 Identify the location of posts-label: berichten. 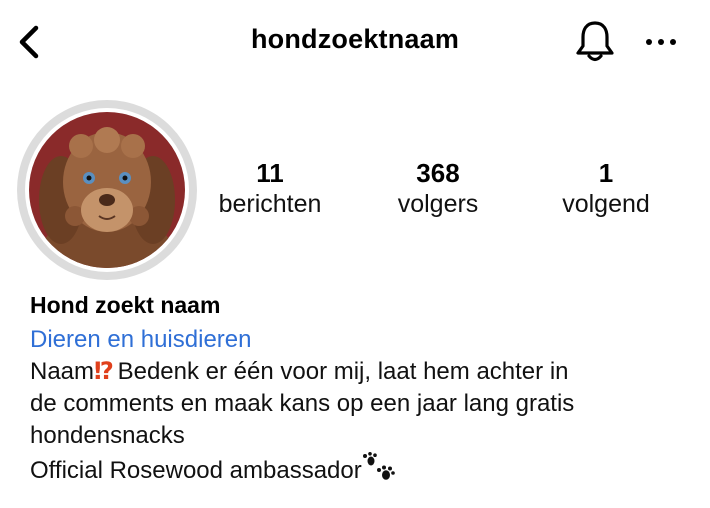
(270, 204).